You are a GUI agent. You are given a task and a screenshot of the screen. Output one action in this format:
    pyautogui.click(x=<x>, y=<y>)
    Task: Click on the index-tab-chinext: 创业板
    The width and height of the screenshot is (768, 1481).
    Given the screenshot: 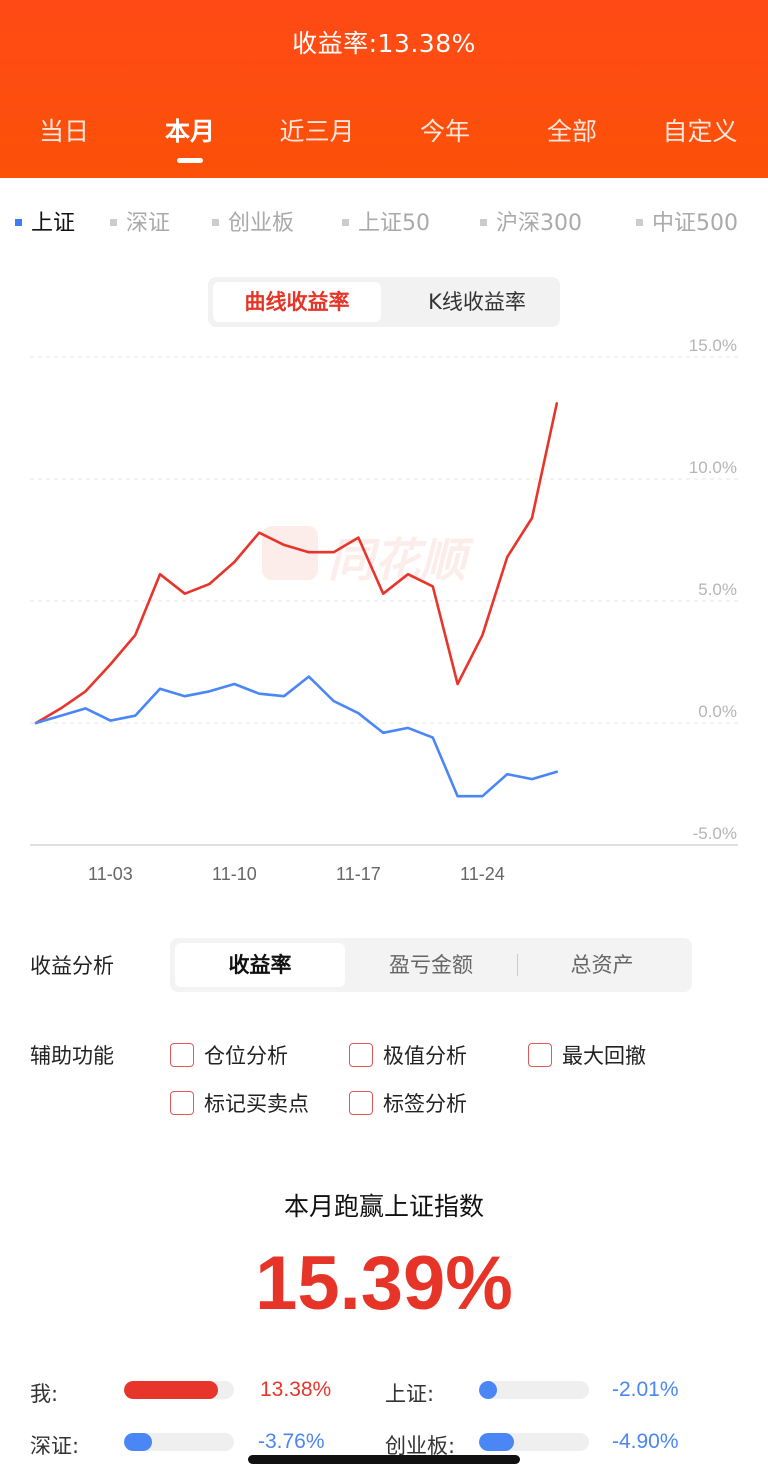 What is the action you would take?
    pyautogui.click(x=253, y=221)
    